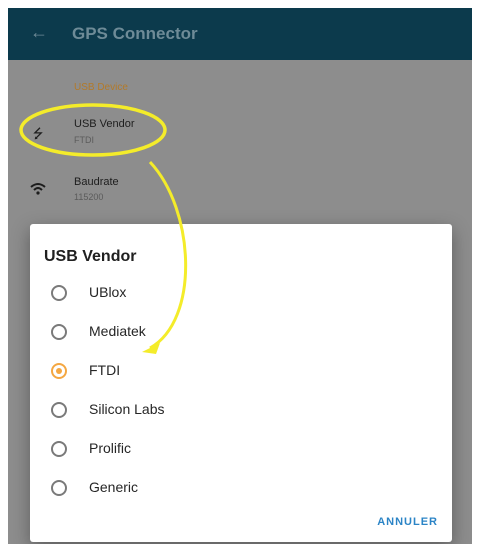  What do you see at coordinates (151, 348) in the screenshot?
I see `annotation-arrowhead` at bounding box center [151, 348].